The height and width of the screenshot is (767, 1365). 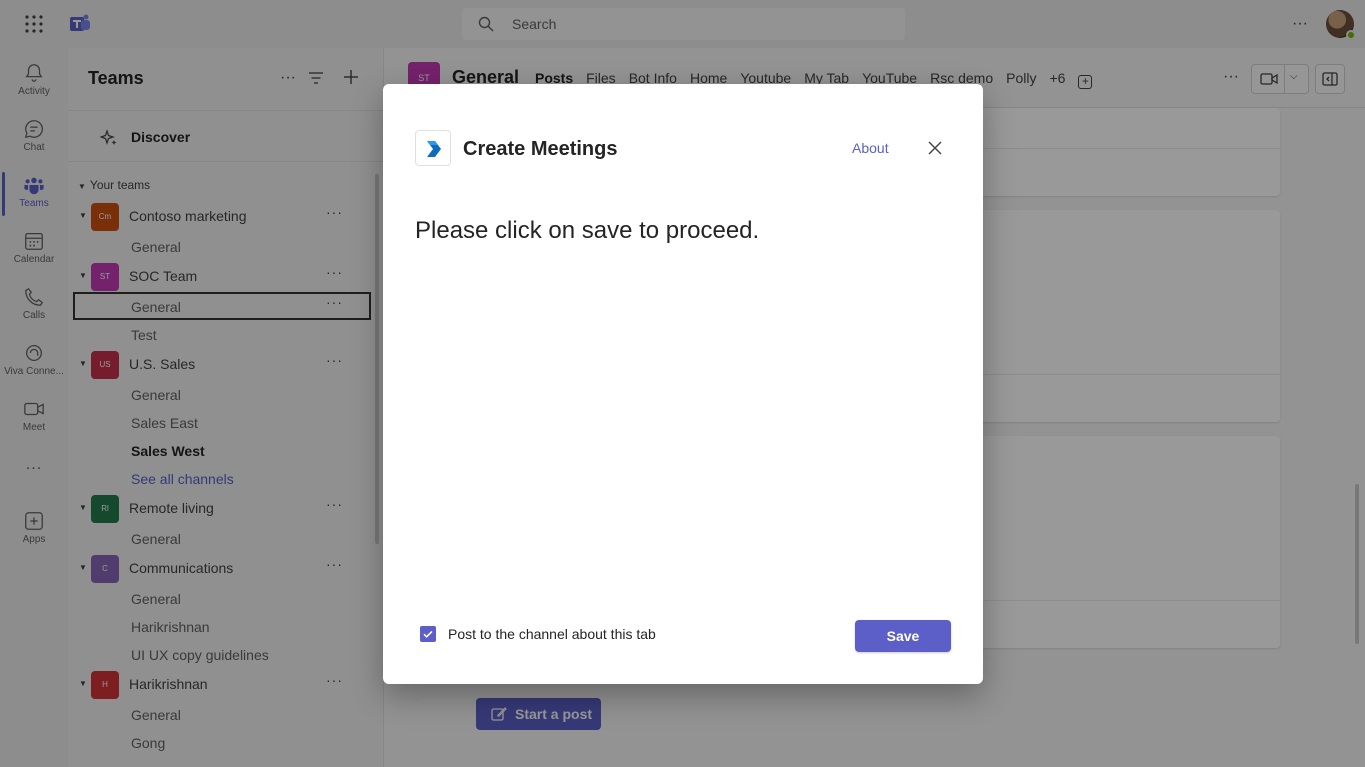 I want to click on dialog-title: Create Meetings, so click(x=540, y=149).